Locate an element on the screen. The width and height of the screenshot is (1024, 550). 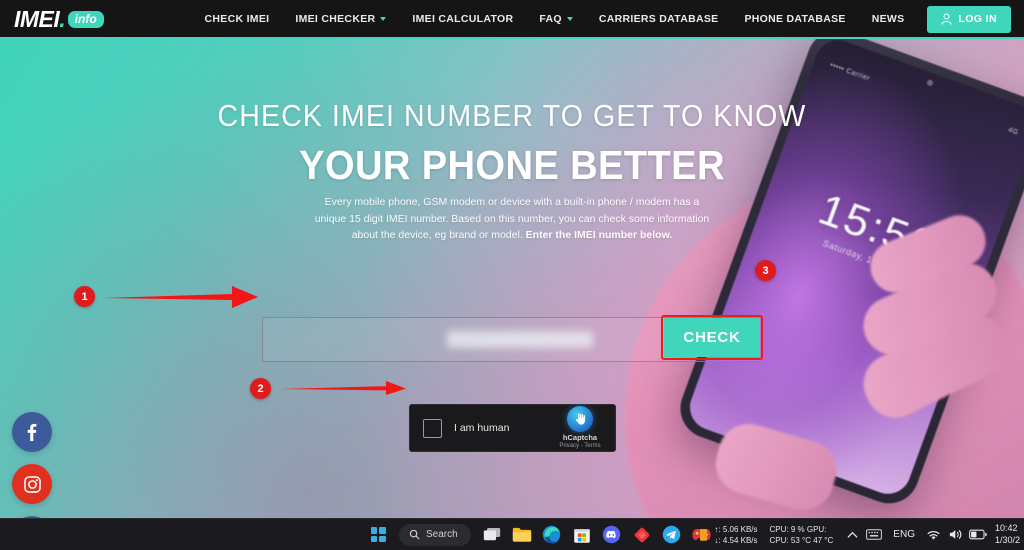
facebook-glyph is located at coordinates (32, 432).